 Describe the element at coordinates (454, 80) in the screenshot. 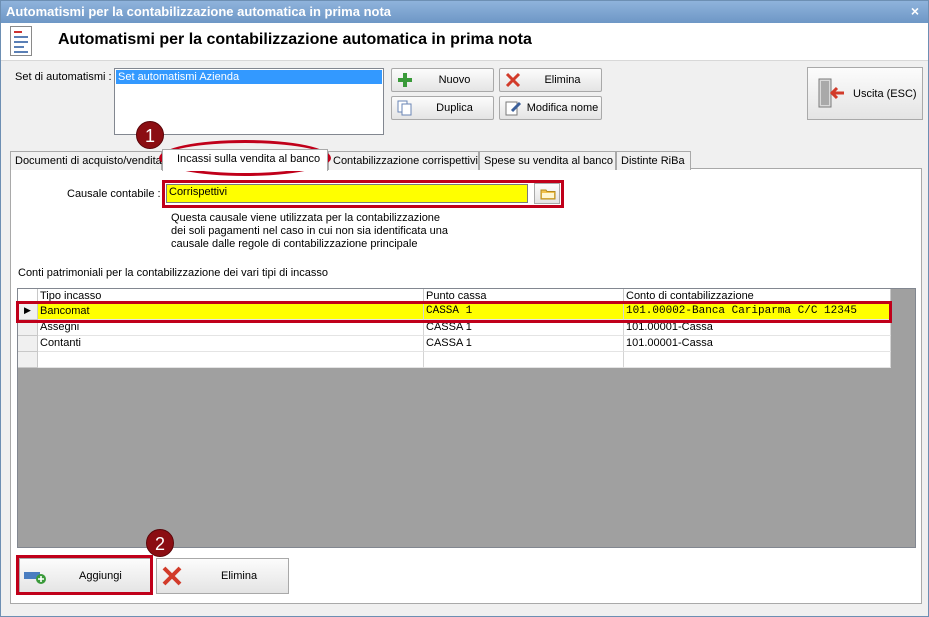

I see `new-button-label: Nuovo` at that location.